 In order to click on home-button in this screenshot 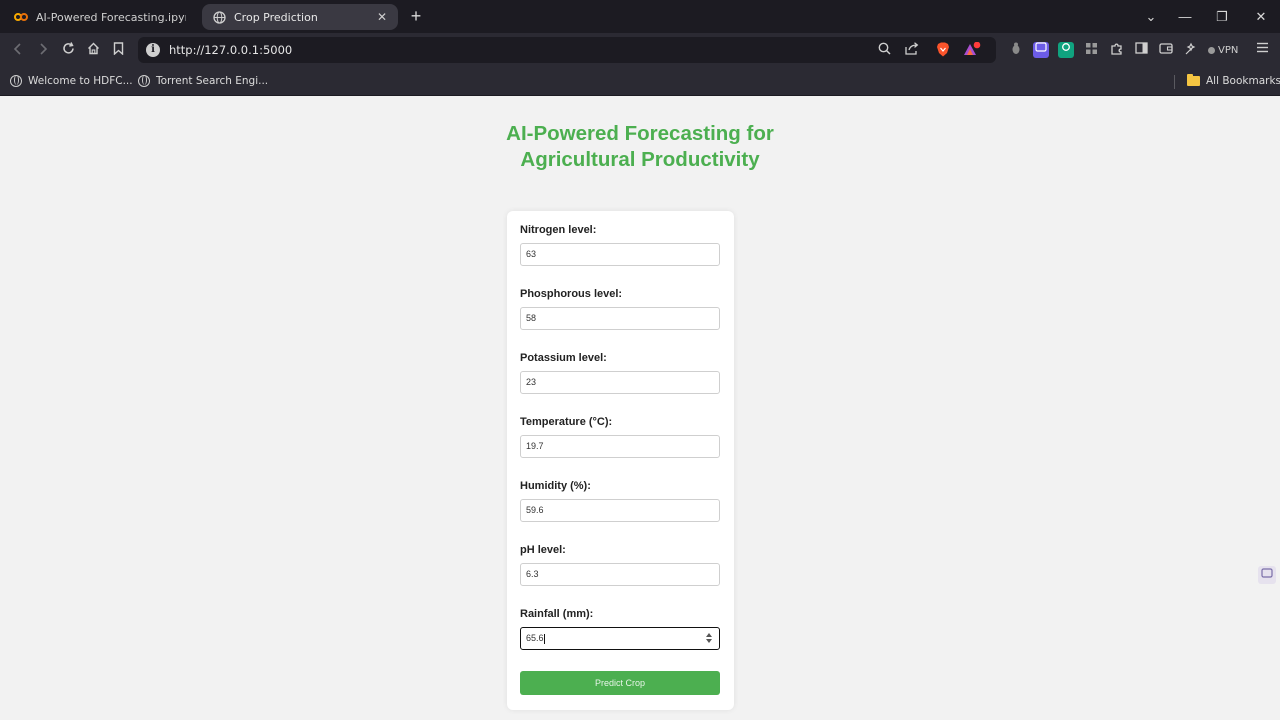, I will do `click(93, 50)`.